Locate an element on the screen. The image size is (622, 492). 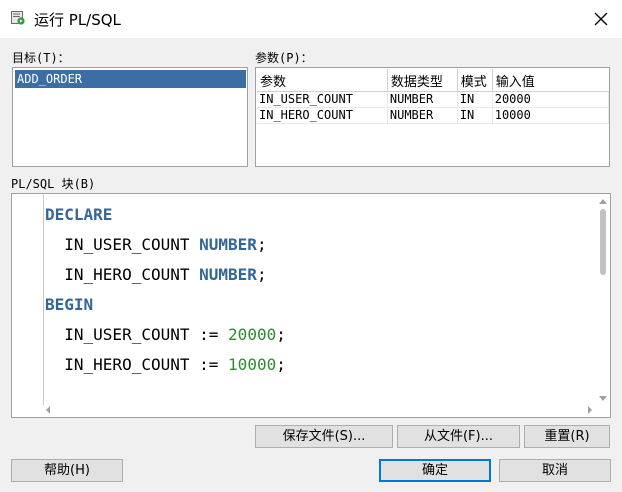
gutter-divider is located at coordinates (43, 300).